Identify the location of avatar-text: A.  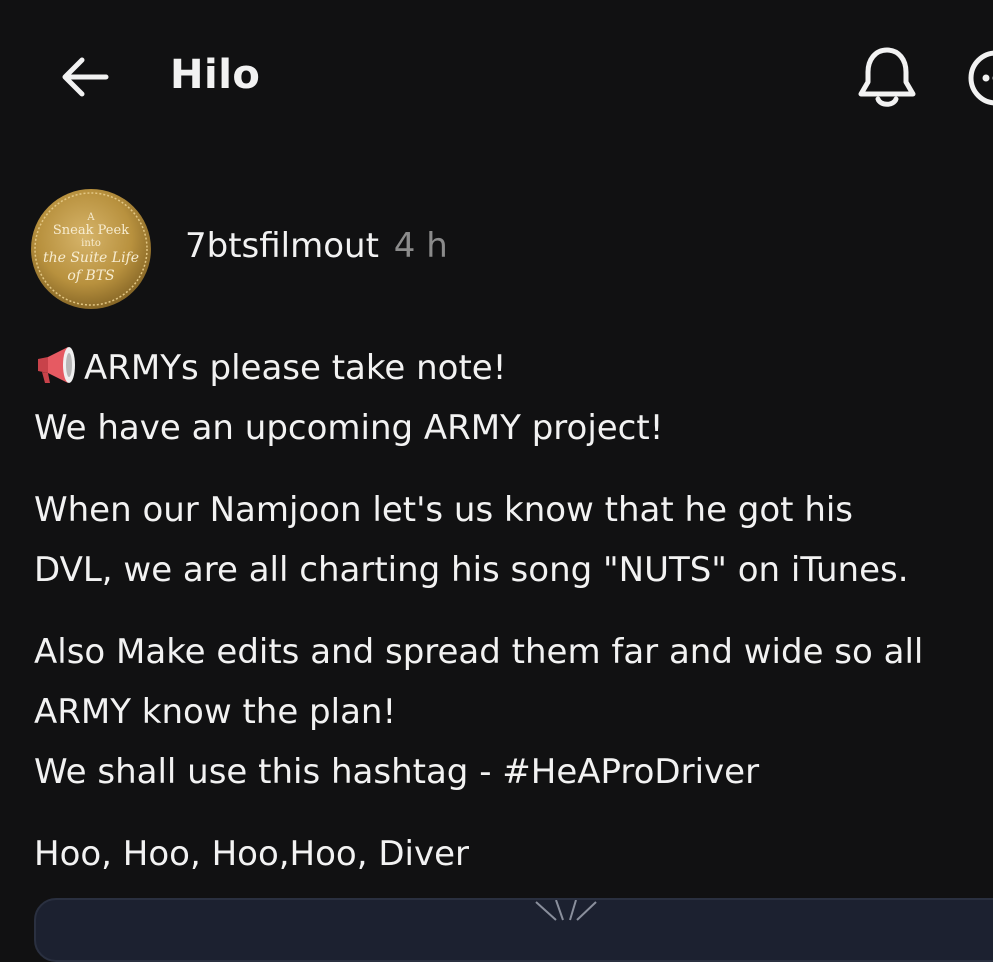
(90, 217).